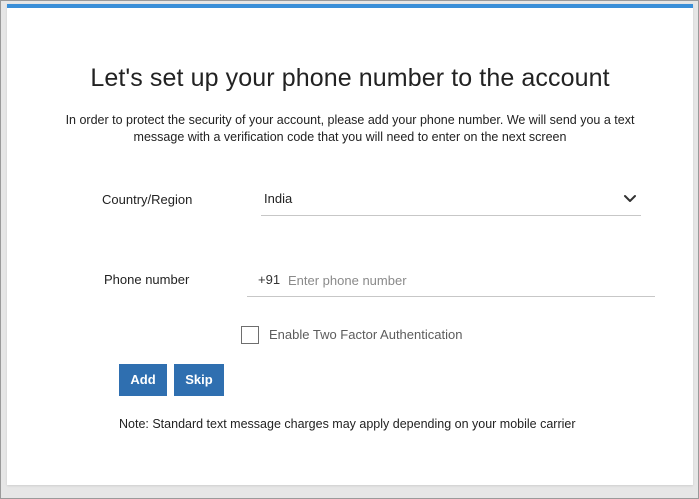  What do you see at coordinates (250, 335) in the screenshot?
I see `two-factor-checkbox` at bounding box center [250, 335].